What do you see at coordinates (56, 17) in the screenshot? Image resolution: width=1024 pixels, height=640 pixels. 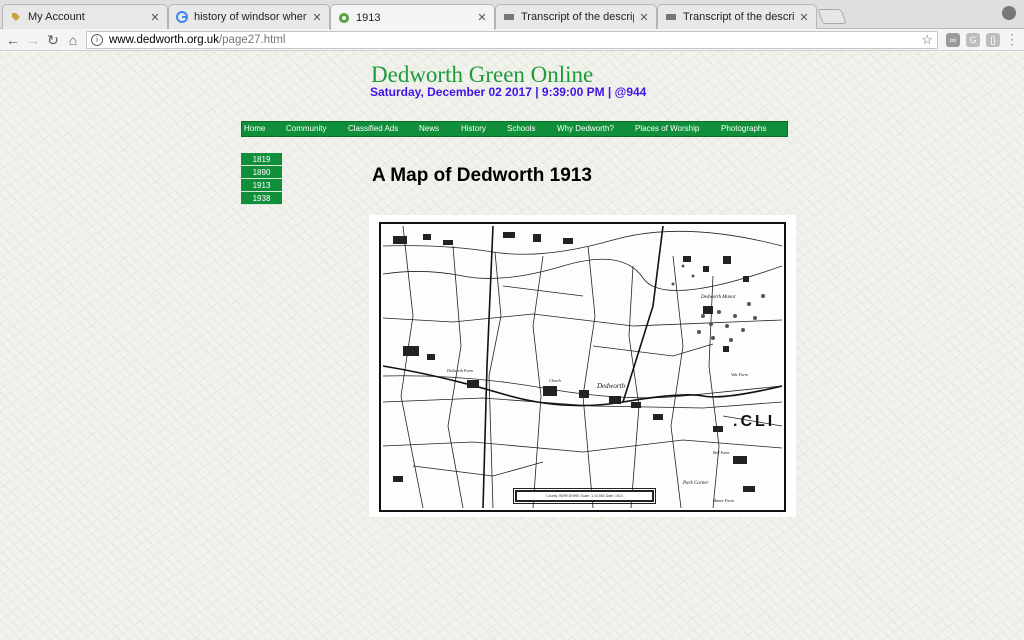 I see `tab-title: My Account` at bounding box center [56, 17].